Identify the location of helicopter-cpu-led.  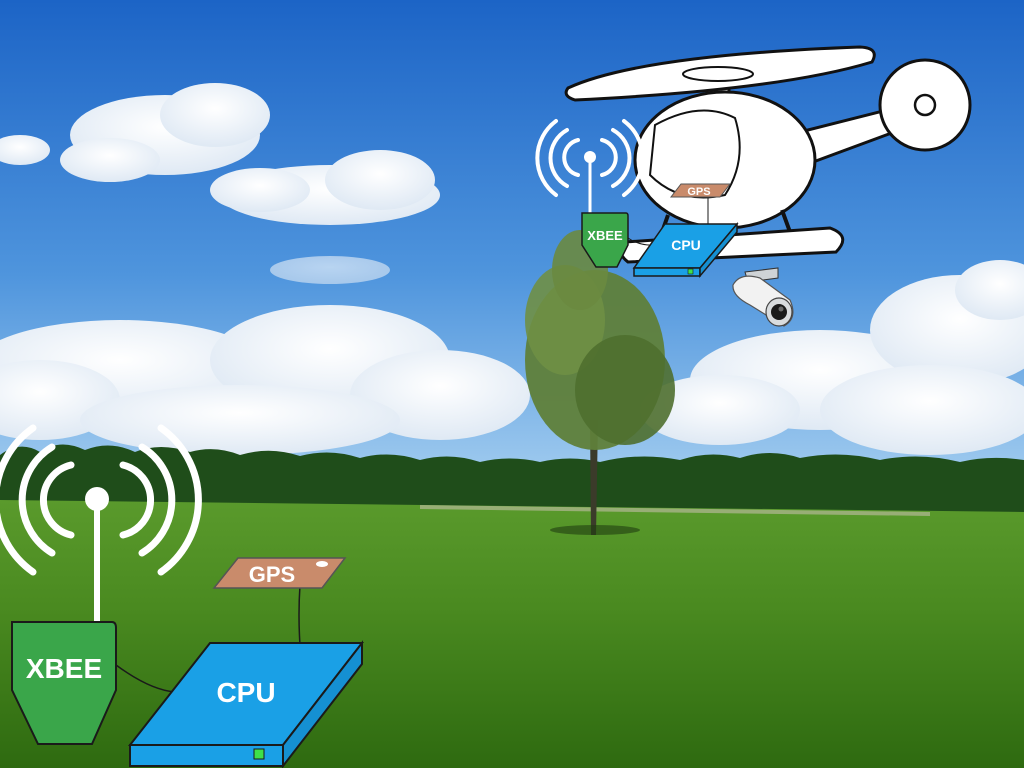
(690, 271).